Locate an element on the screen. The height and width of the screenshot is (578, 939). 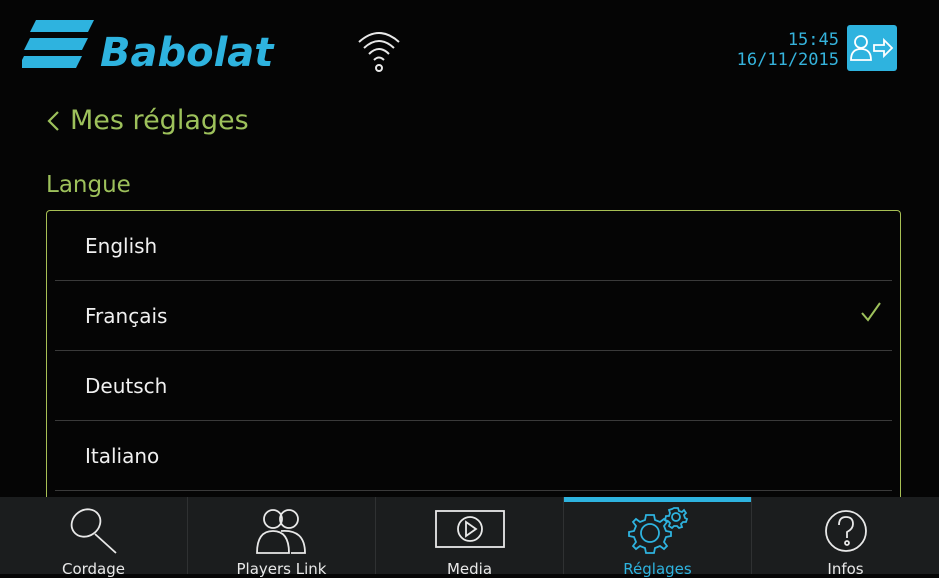
date-text: 16/11/2015 is located at coordinates (787, 60).